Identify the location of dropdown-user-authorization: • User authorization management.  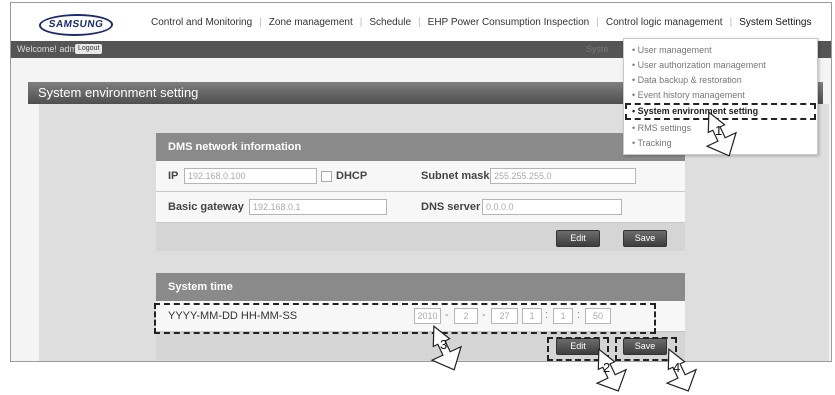
(699, 65).